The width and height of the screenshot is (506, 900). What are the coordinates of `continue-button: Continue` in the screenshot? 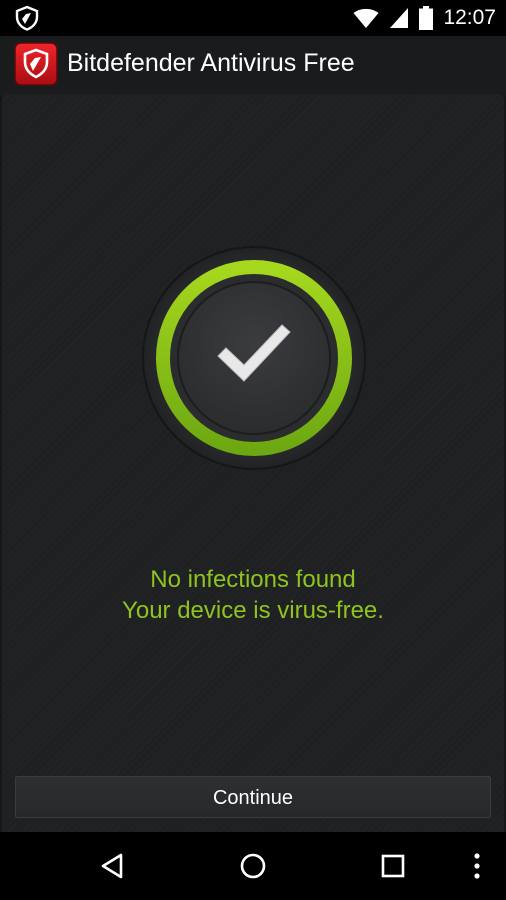 It's located at (253, 797).